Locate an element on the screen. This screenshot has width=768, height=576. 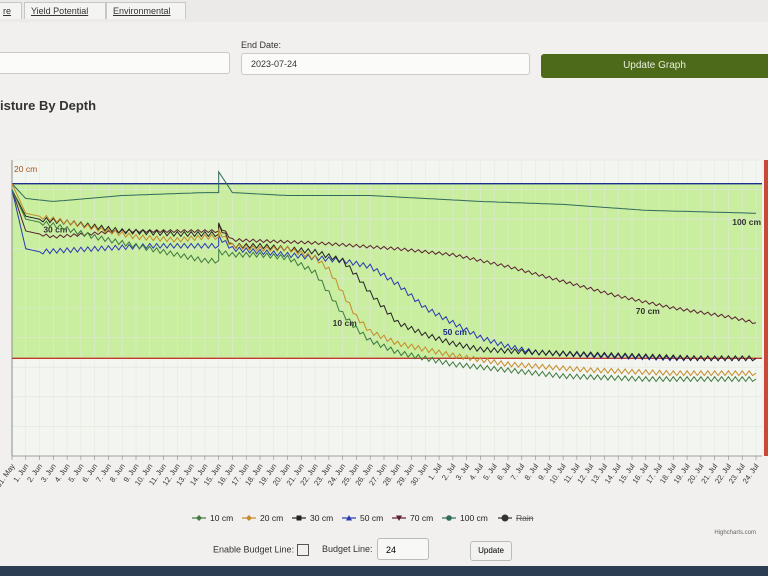
tab-bar: re Yield Potential Environmental is located at coordinates (384, 11).